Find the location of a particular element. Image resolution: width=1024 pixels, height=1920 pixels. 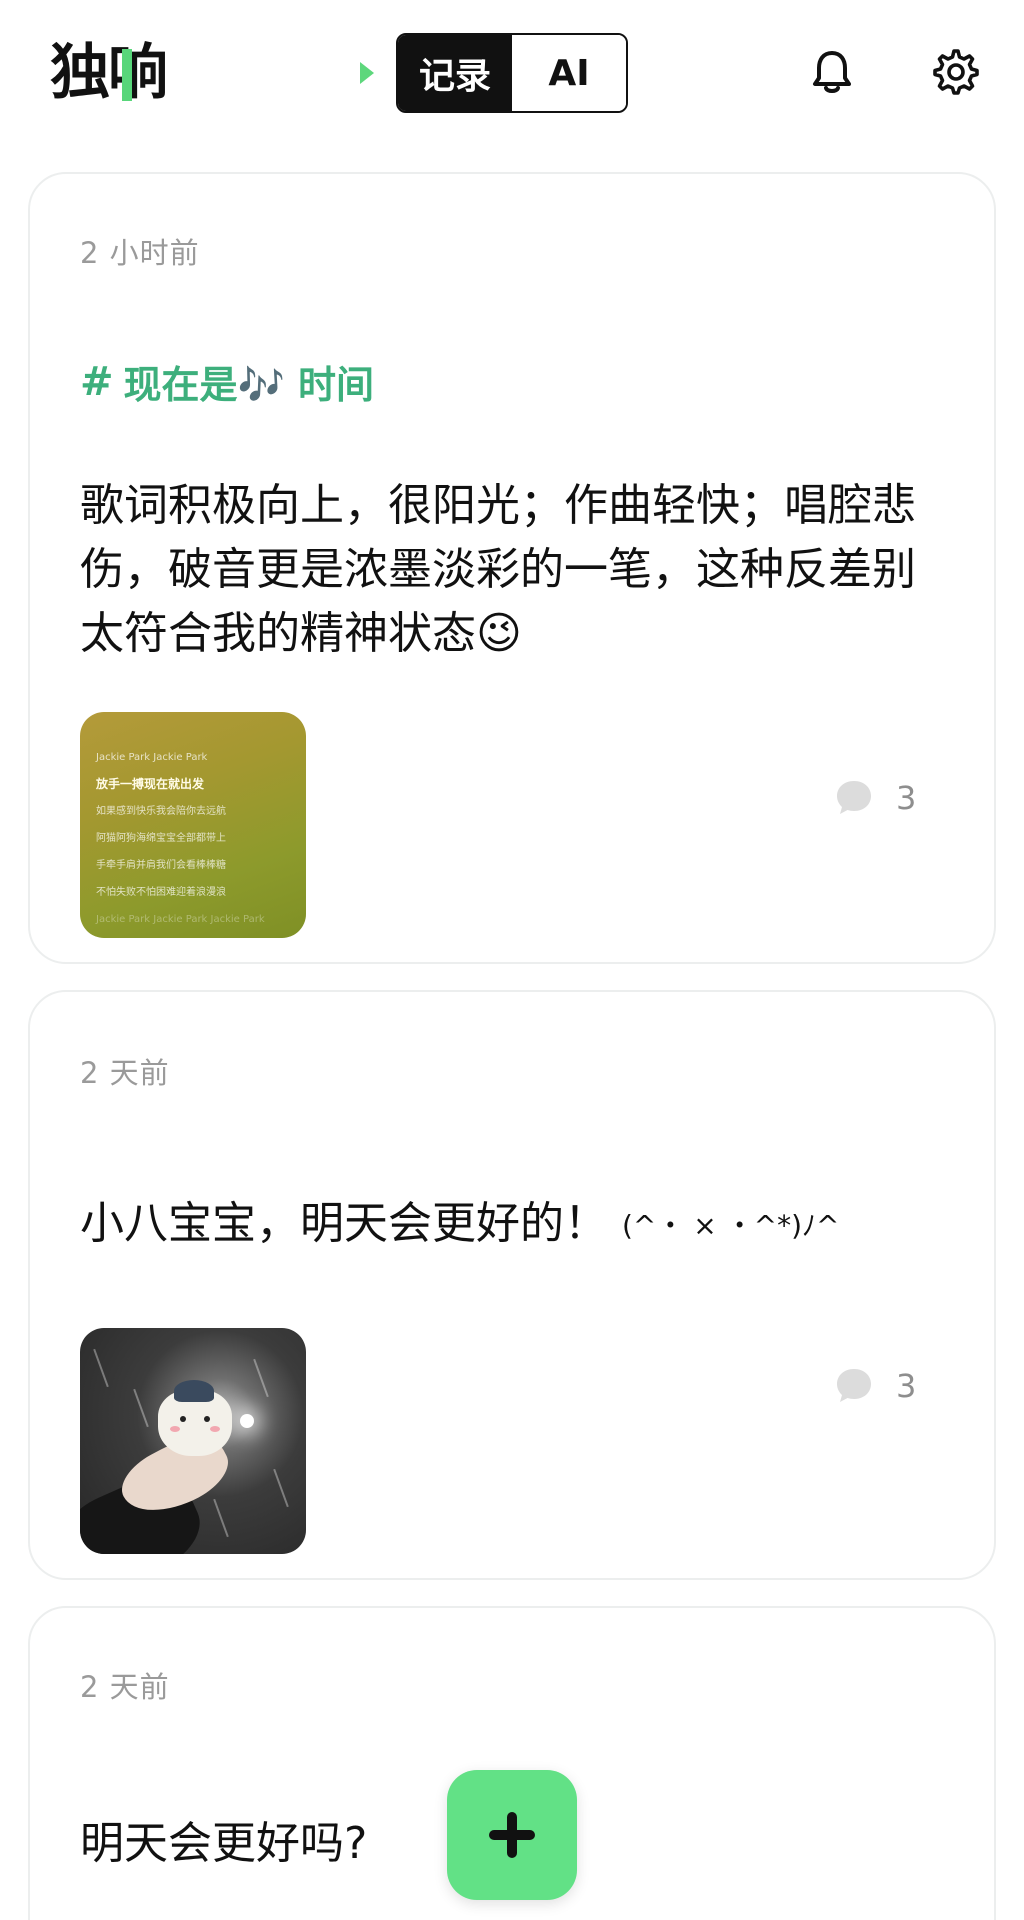

plus-icon is located at coordinates (512, 1835).